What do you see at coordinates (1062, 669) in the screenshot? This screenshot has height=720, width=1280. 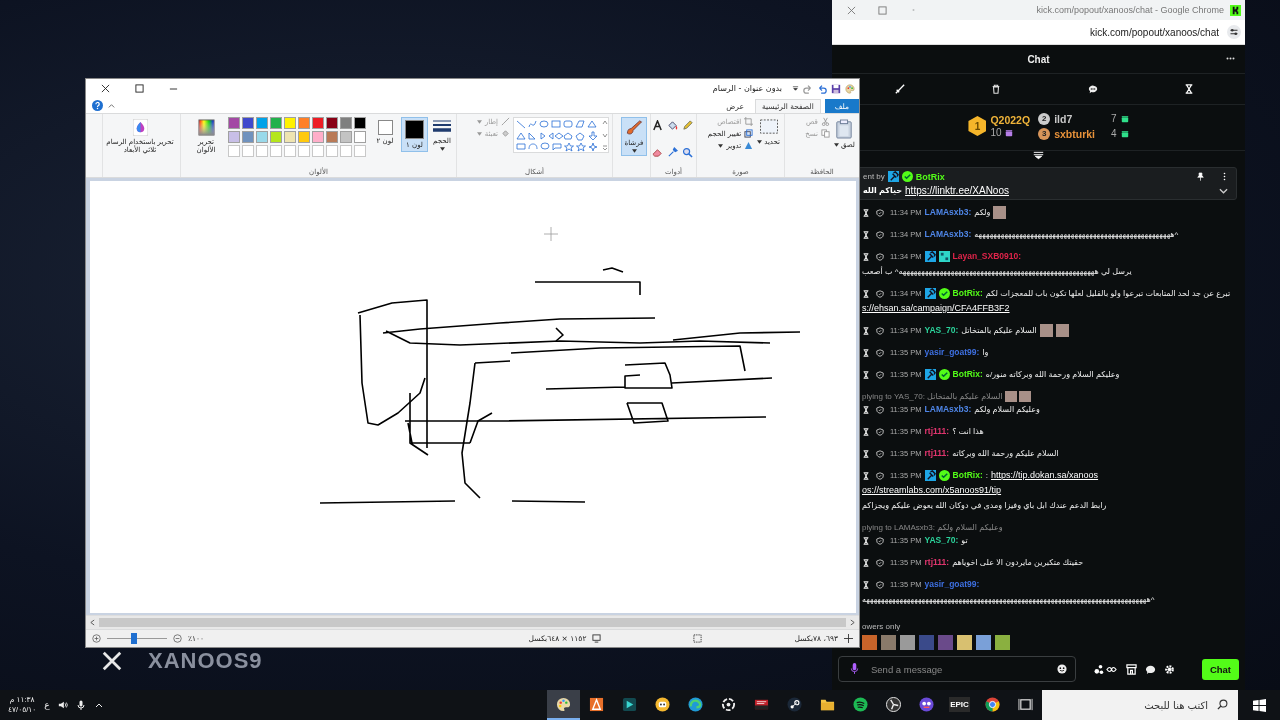 I see `emoji-icon` at bounding box center [1062, 669].